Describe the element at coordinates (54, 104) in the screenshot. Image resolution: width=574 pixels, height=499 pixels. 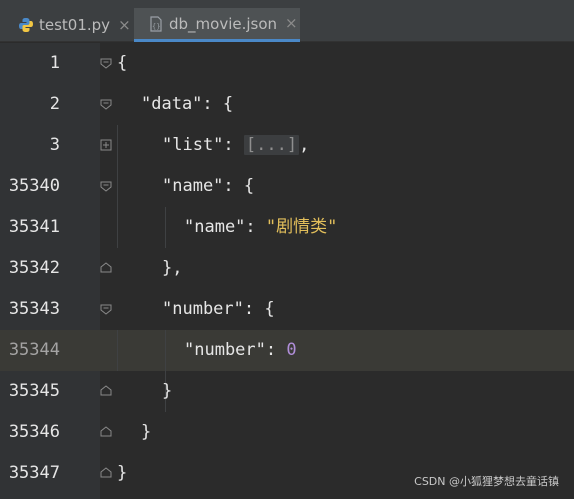
I see `line-number: 2` at that location.